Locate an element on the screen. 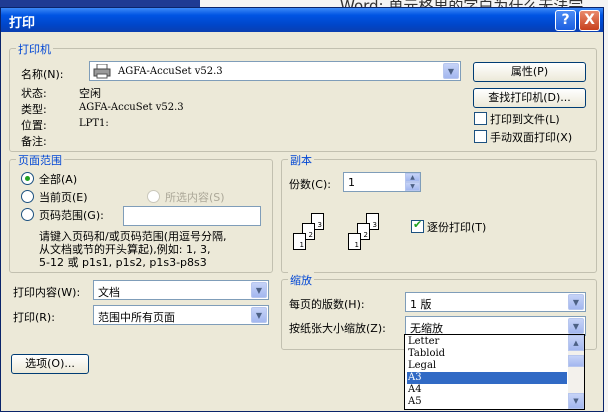 This screenshot has width=608, height=412. printer-where-label: 位置: is located at coordinates (34, 125).